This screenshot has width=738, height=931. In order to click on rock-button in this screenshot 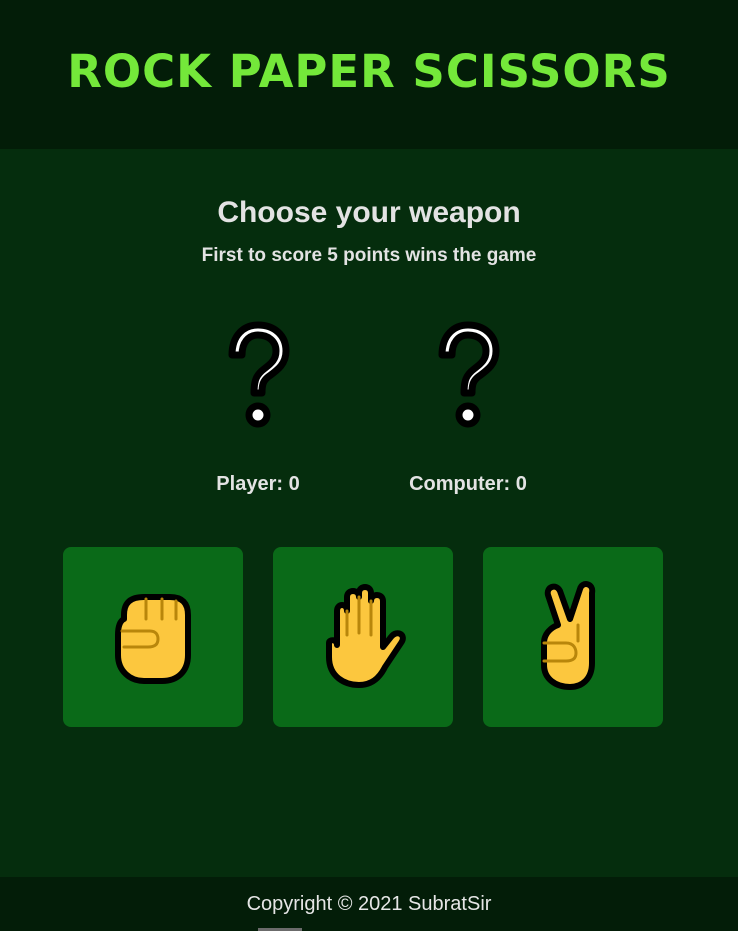, I will do `click(153, 637)`.